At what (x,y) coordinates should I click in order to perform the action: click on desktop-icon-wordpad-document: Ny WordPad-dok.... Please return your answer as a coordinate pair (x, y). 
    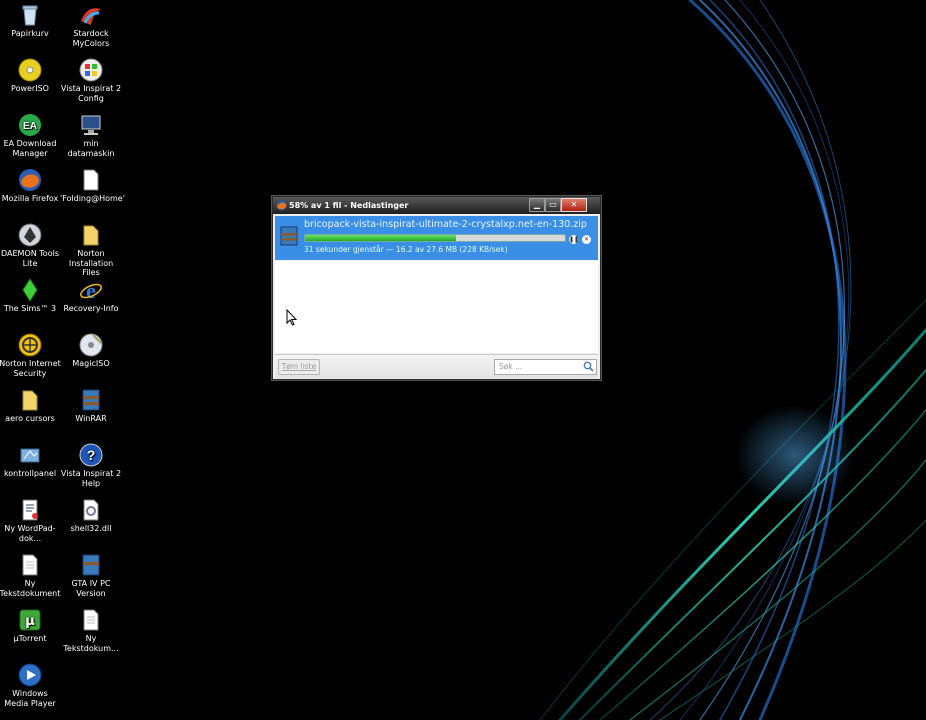
    Looking at the image, I should click on (30, 520).